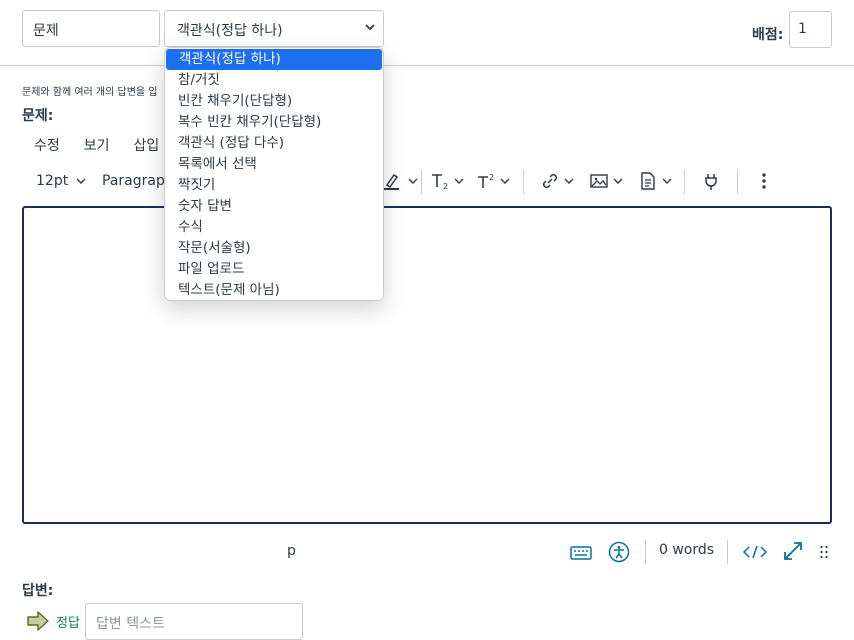 Image resolution: width=854 pixels, height=640 pixels. Describe the element at coordinates (274, 122) in the screenshot. I see `question-type-option: 복수 빈칸 채우기(단답형)` at that location.